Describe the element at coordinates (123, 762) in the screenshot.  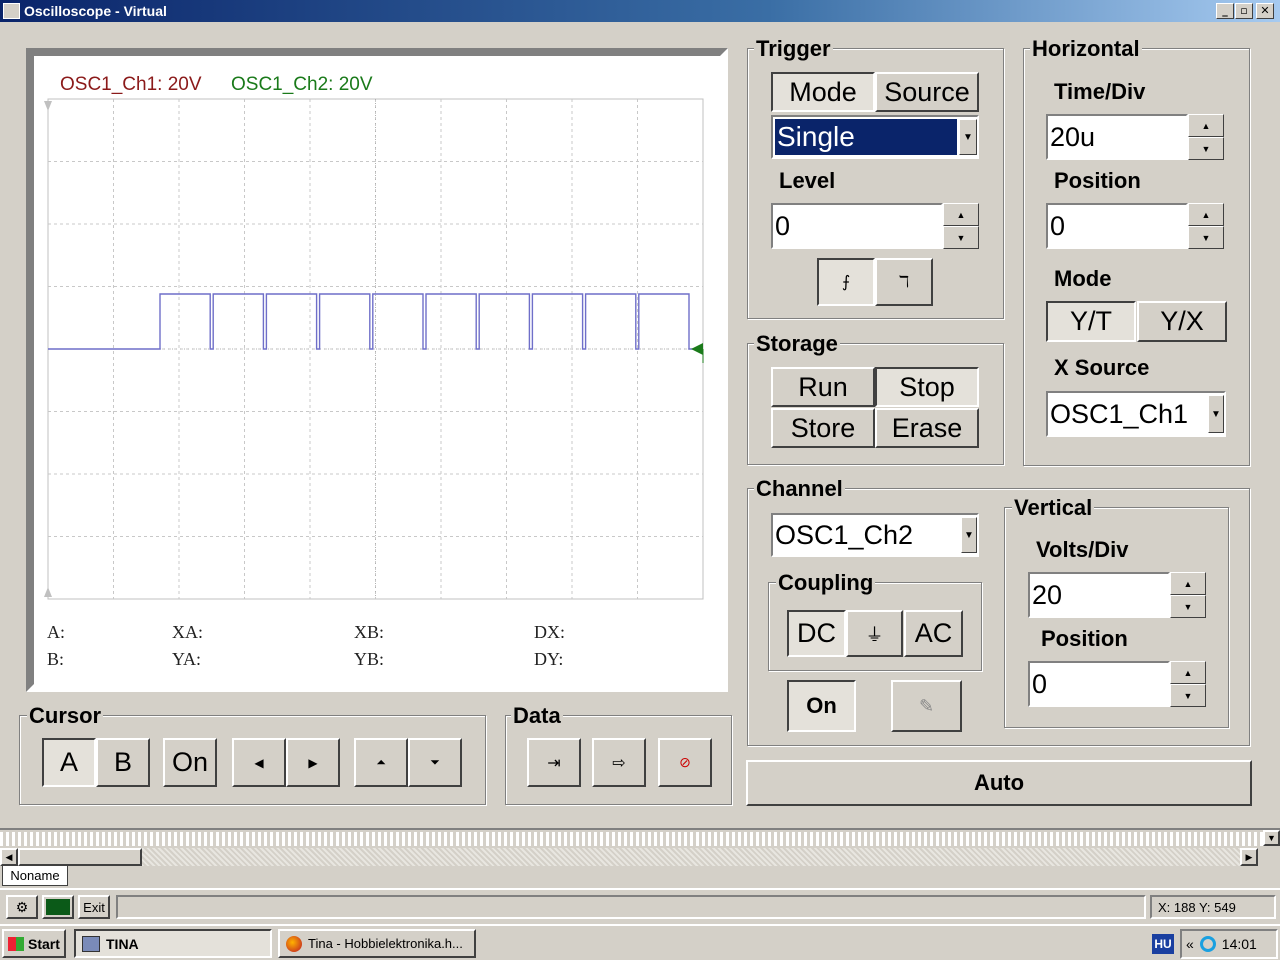
I see `cursor-b-button: B` at that location.